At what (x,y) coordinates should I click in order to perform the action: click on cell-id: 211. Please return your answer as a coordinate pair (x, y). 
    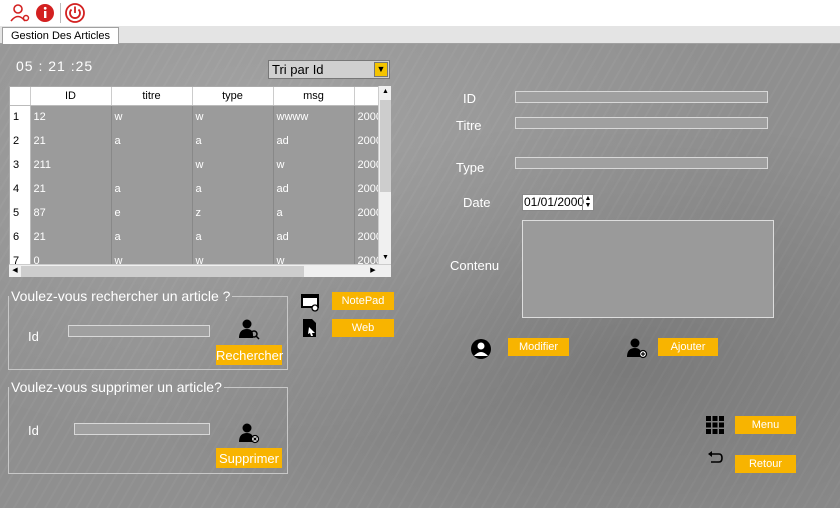
    Looking at the image, I should click on (71, 165).